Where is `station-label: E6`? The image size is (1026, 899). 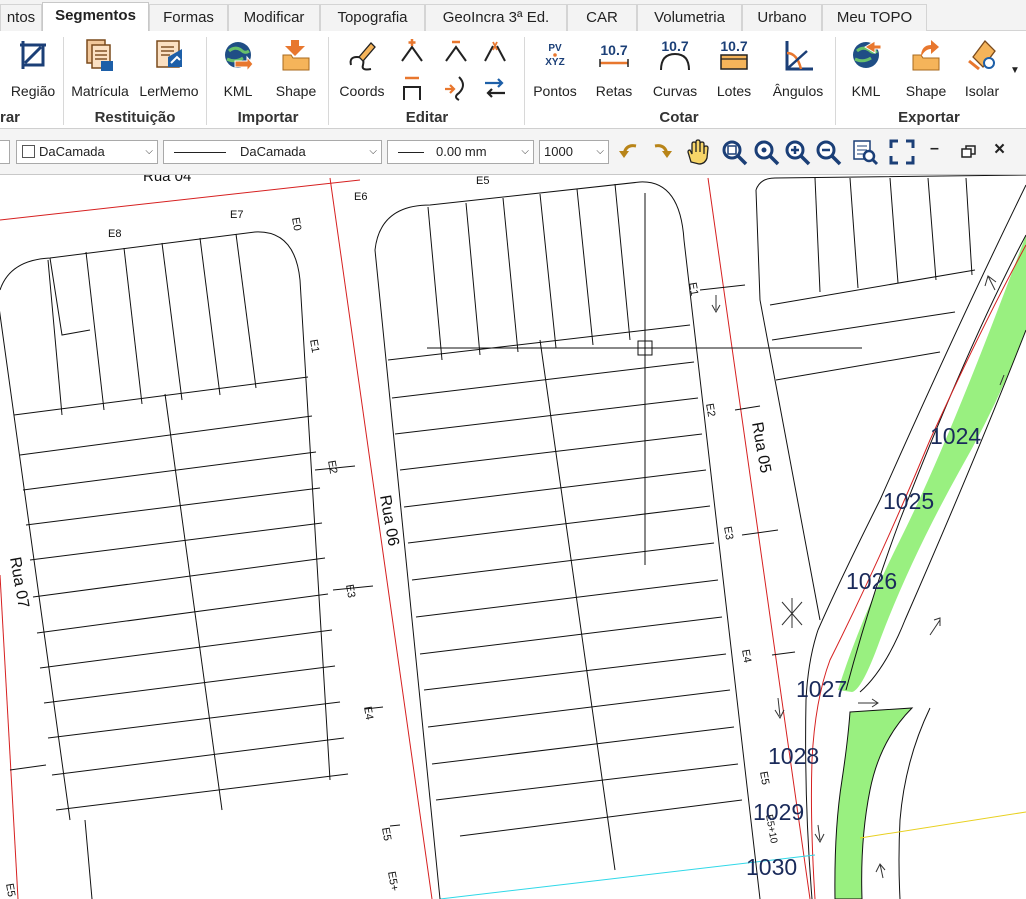
station-label: E6 is located at coordinates (360, 197).